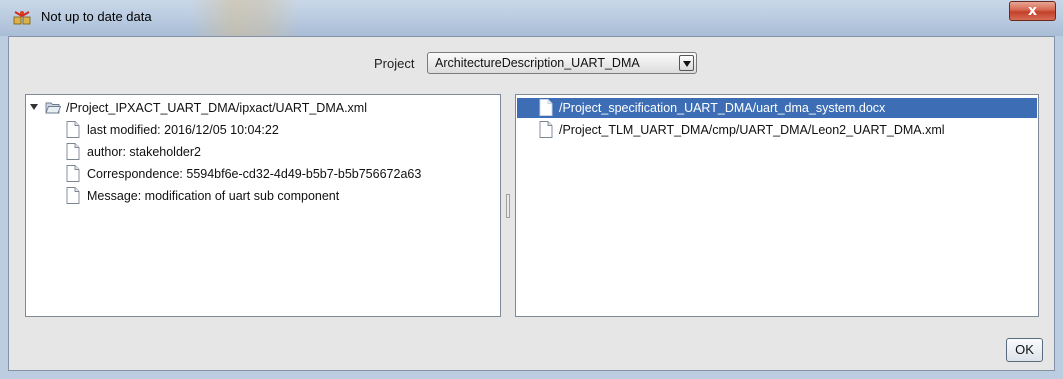 This screenshot has width=1063, height=379. I want to click on title-bar-decoration, so click(245, 18).